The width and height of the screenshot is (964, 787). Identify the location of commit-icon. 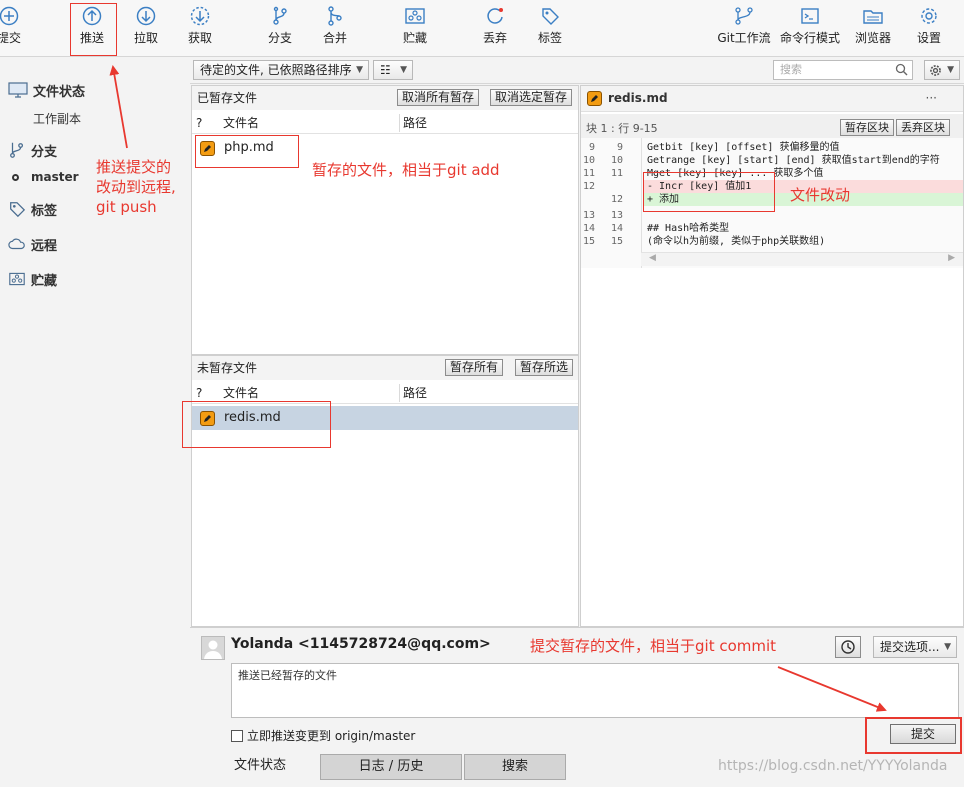
(9, 16).